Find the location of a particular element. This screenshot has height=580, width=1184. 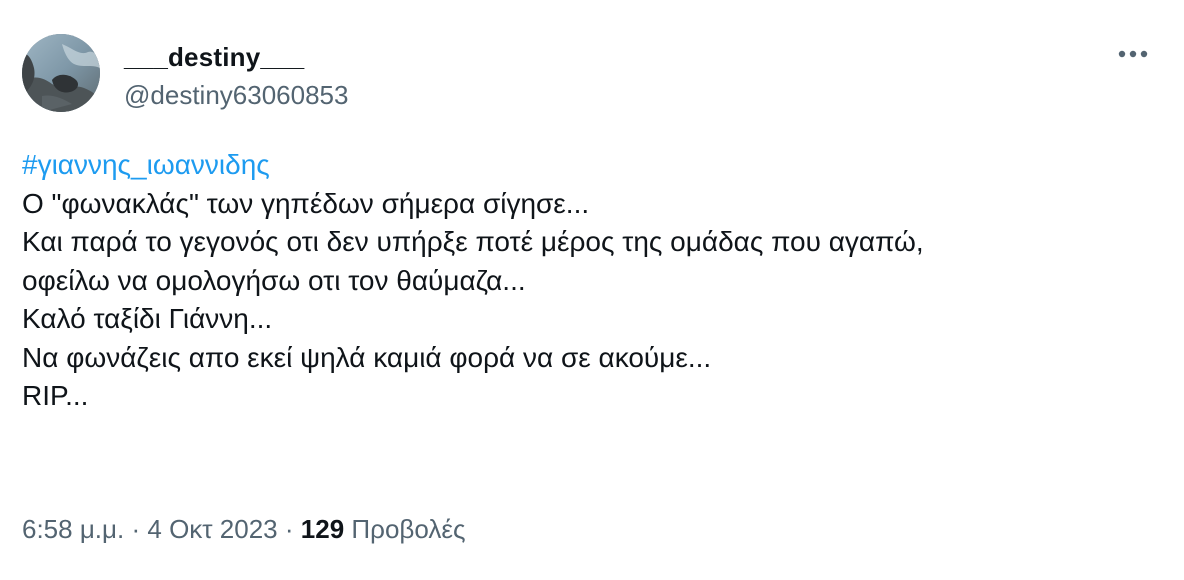

tweet-time: 6:58 μ.μ. is located at coordinates (73, 529).